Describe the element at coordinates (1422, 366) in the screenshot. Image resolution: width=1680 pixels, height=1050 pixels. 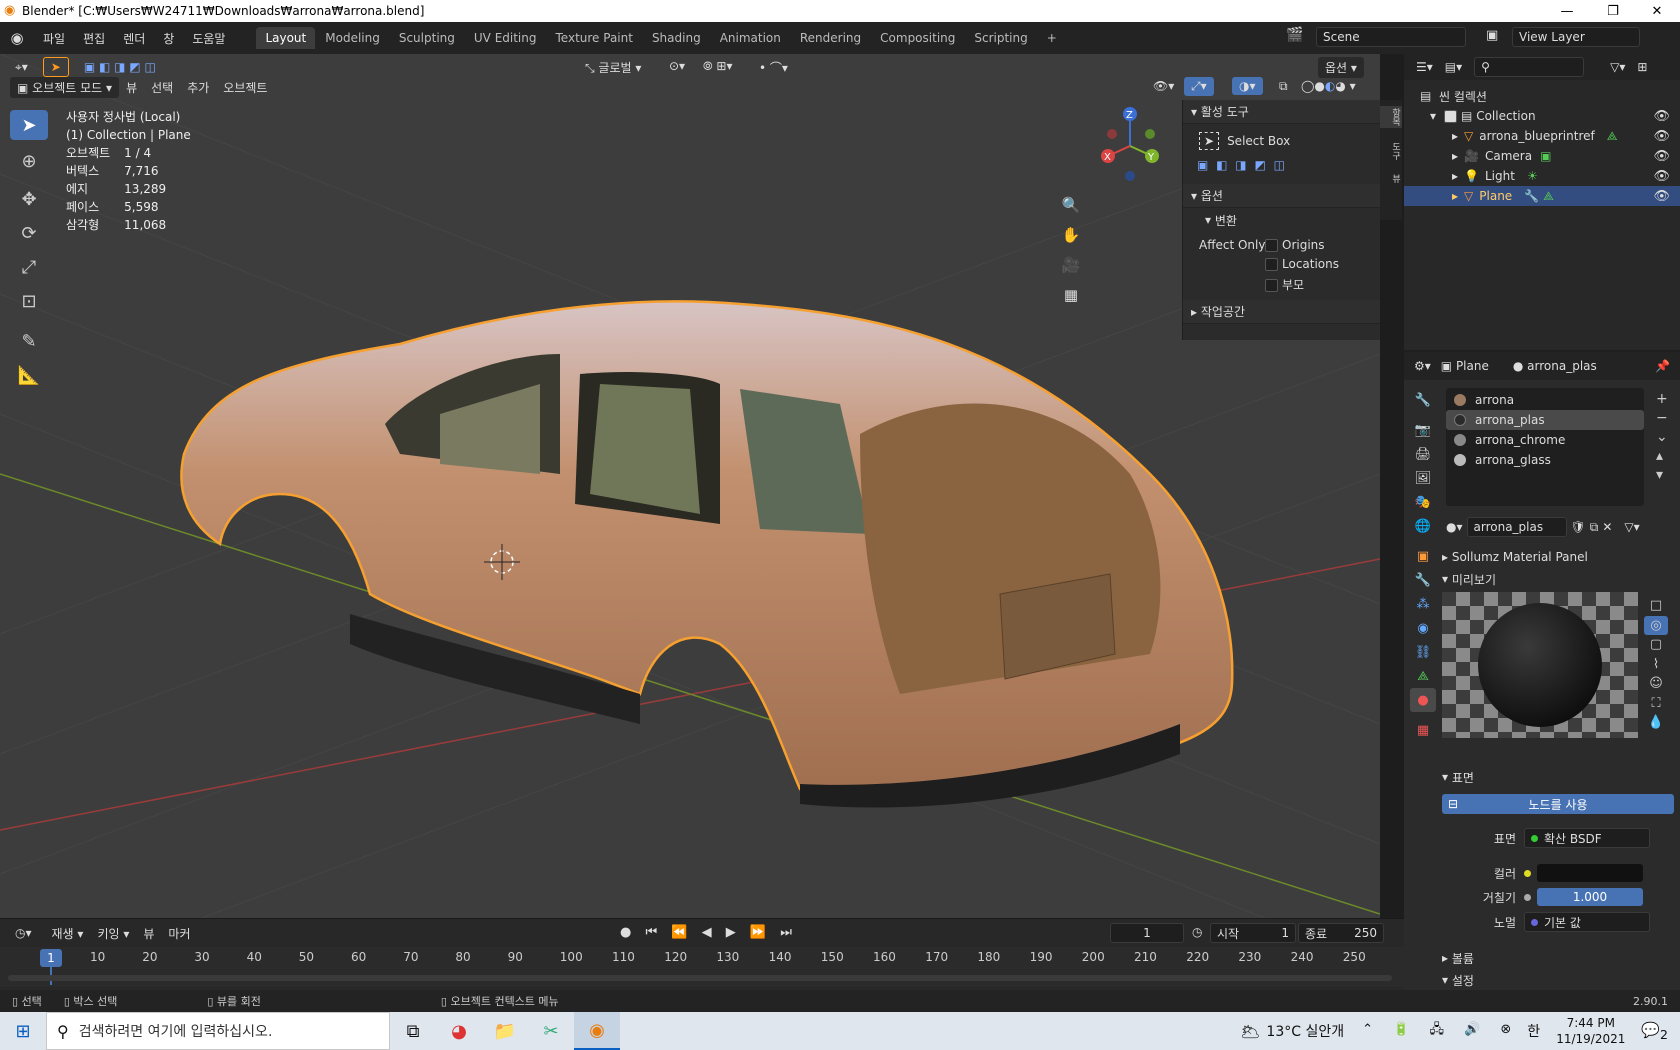
I see `properties-editor-icon: ⚙▾` at that location.